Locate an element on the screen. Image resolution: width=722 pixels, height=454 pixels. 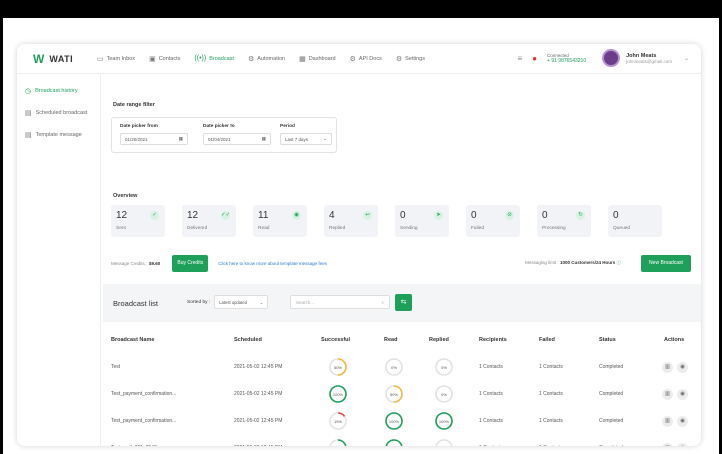
wati-logo-icon: W is located at coordinates (39, 58).